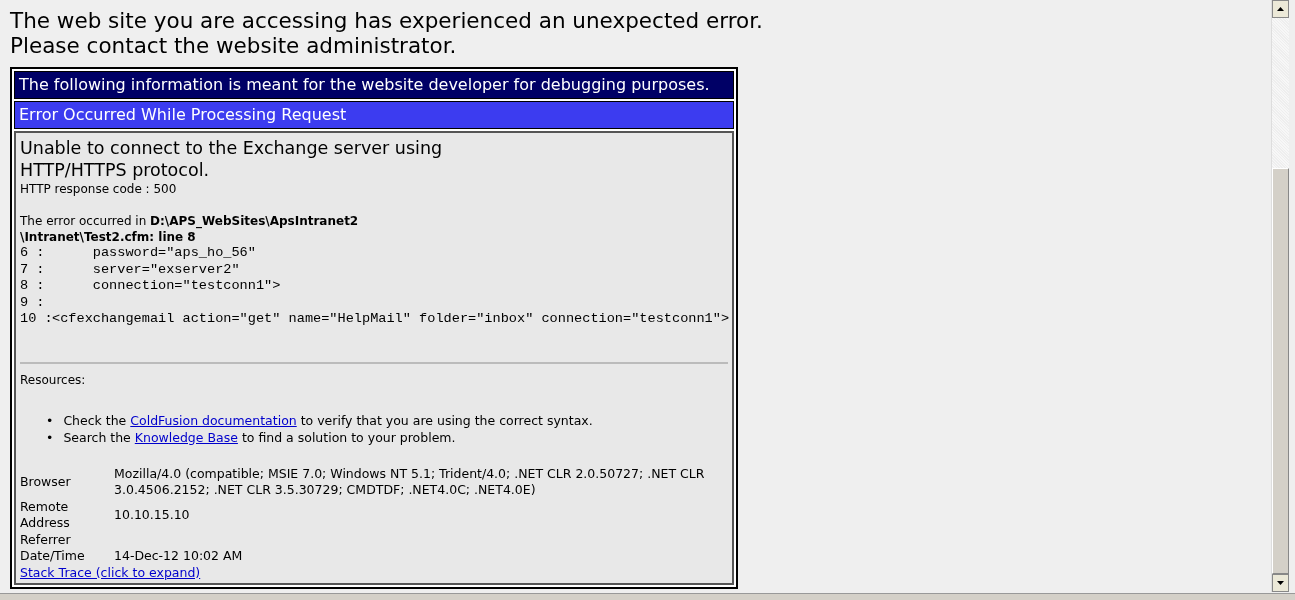 The width and height of the screenshot is (1295, 600). Describe the element at coordinates (374, 85) in the screenshot. I see `debug-header: The following information is meant for the website developer for debugging purposes.` at that location.